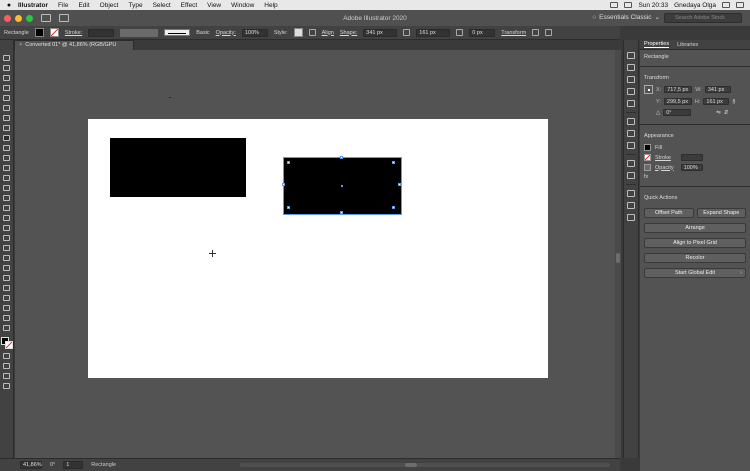 The image size is (750, 471). Describe the element at coordinates (631, 55) in the screenshot. I see `properties-panel-icon` at that location.